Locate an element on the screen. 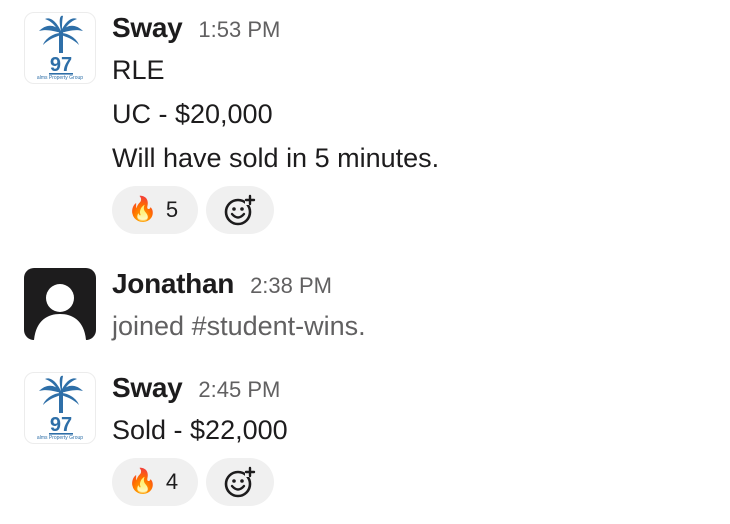  reactions-bar: 🔥 4 is located at coordinates (416, 482).